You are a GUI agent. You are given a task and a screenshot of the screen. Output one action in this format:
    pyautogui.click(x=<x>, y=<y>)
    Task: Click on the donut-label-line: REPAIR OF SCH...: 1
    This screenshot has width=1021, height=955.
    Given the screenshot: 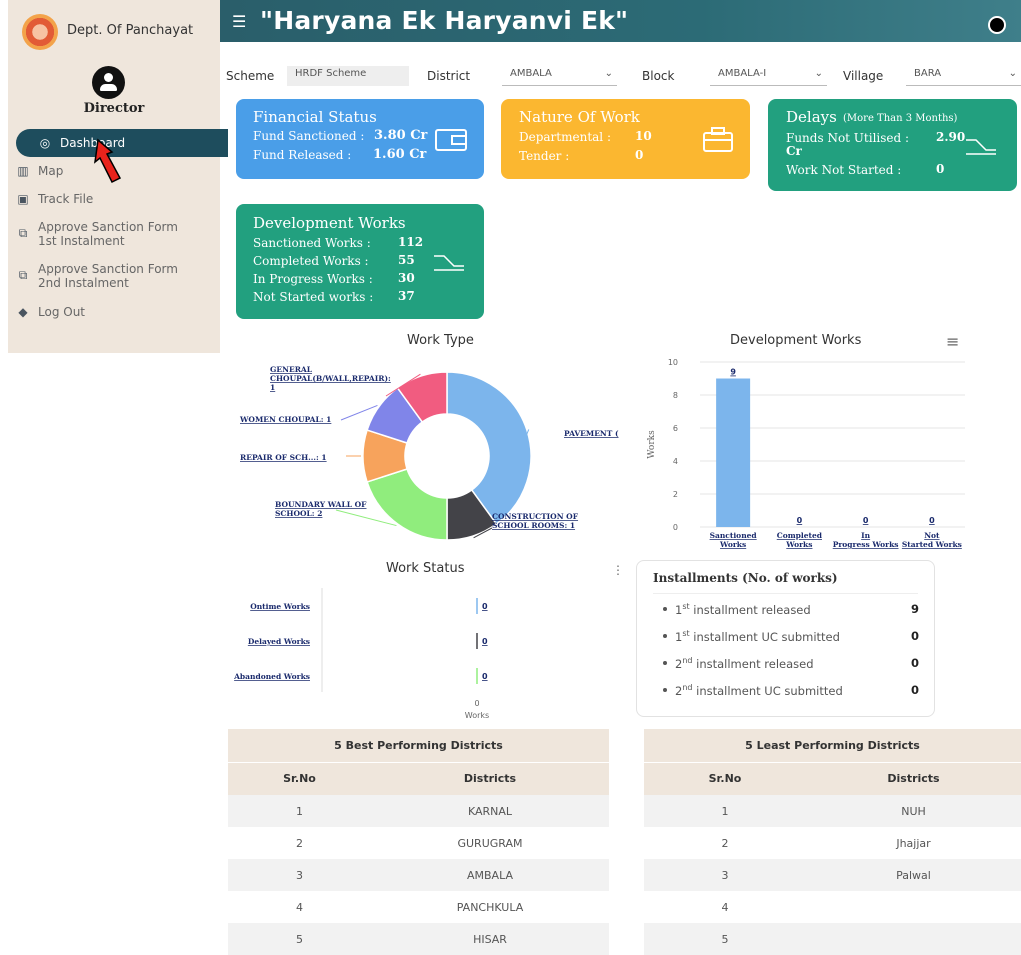 What is the action you would take?
    pyautogui.click(x=283, y=457)
    